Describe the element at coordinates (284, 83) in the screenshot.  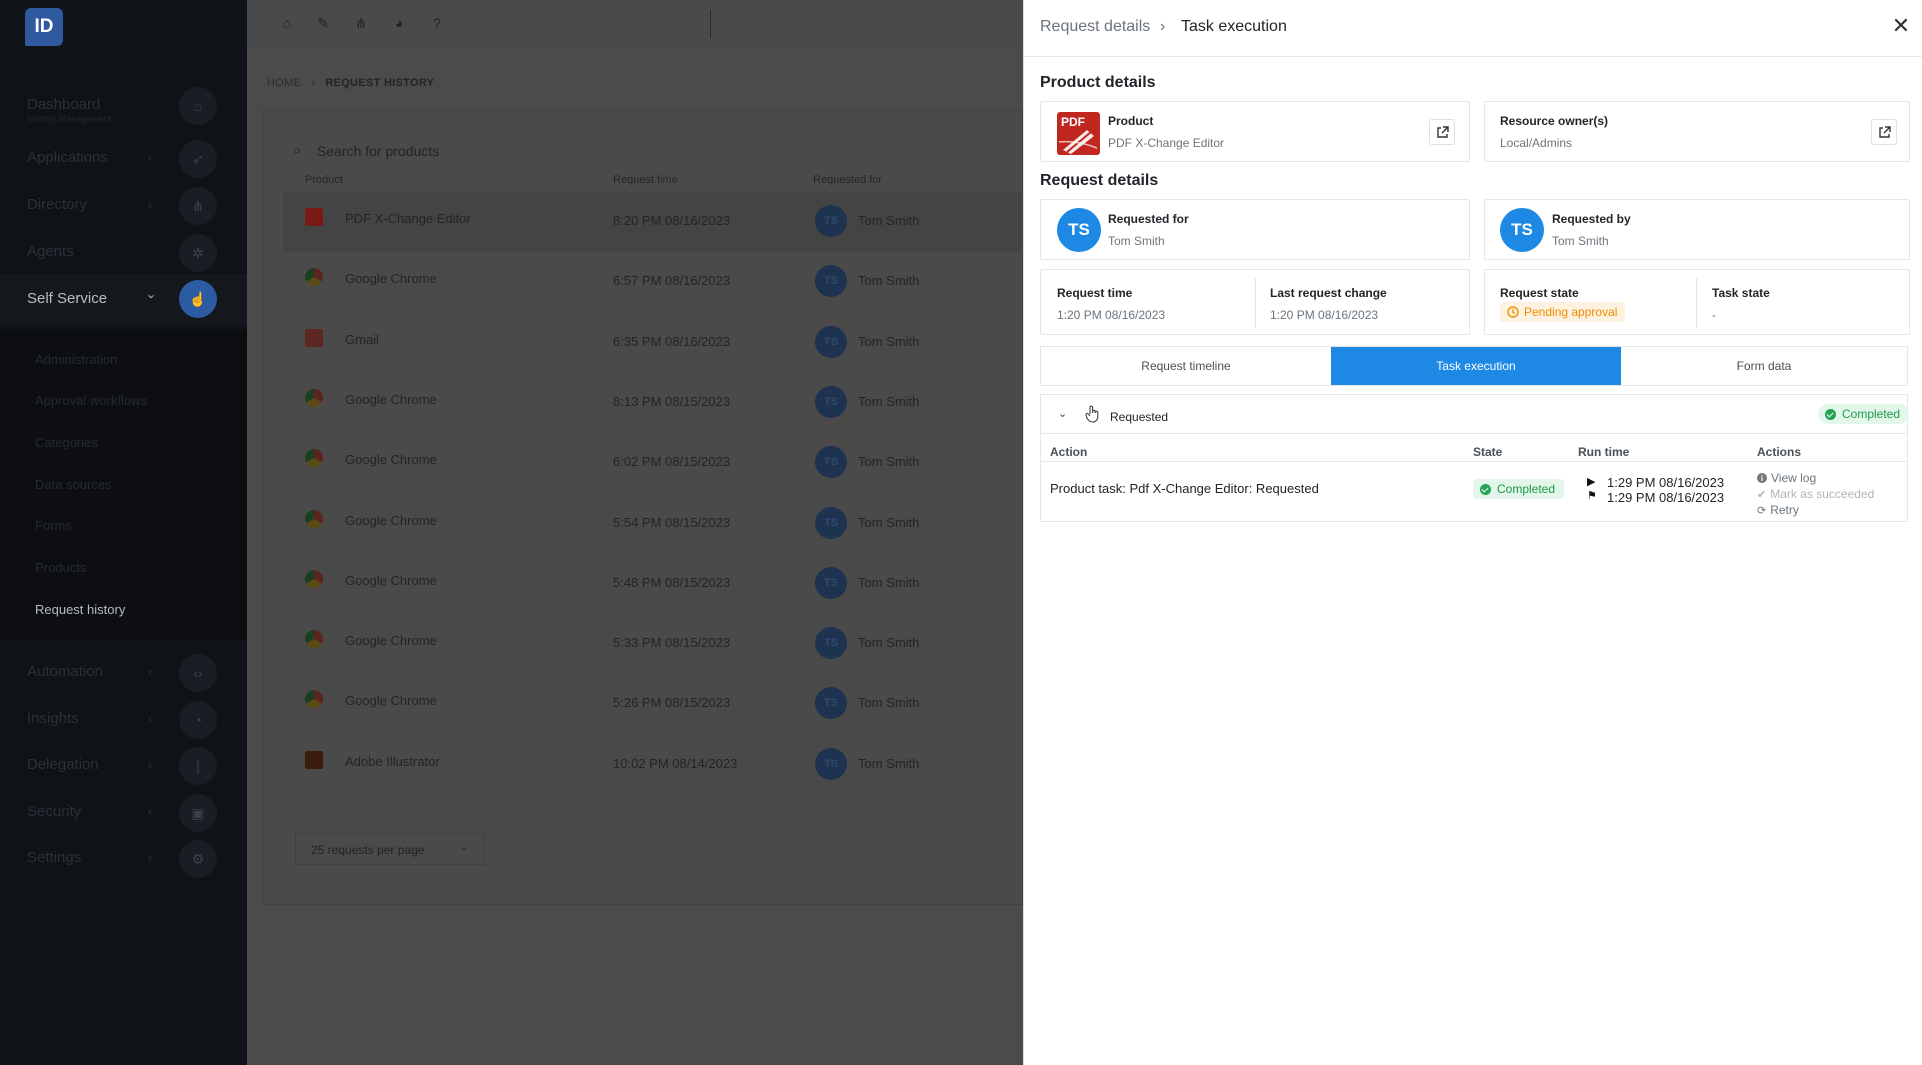
I see `breadcrumb-home: HOME` at that location.